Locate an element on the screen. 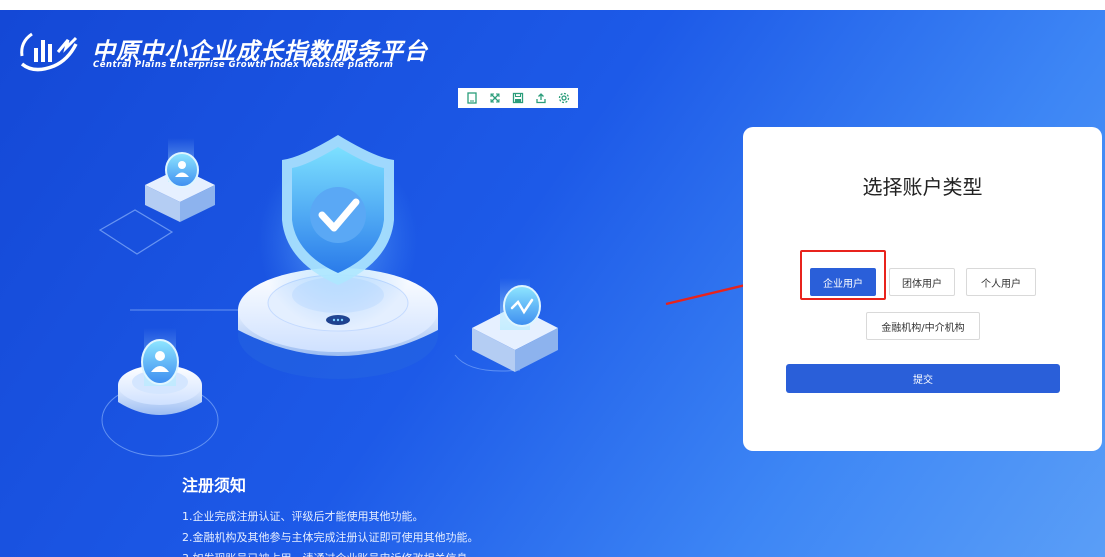  financial-institution-button: 金融机构/中介机构 is located at coordinates (923, 326).